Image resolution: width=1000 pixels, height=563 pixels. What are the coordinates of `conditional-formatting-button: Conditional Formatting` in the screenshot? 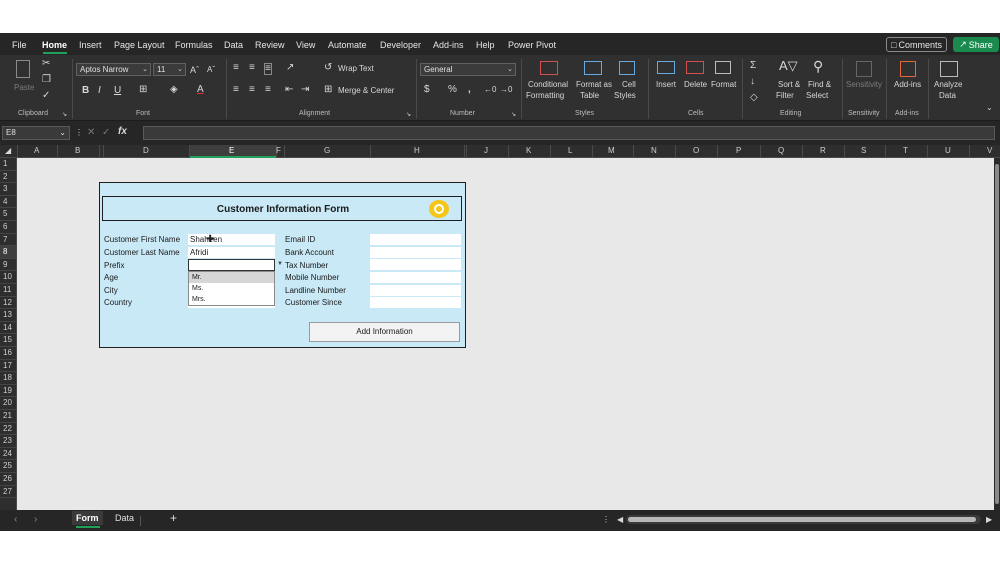 It's located at (549, 83).